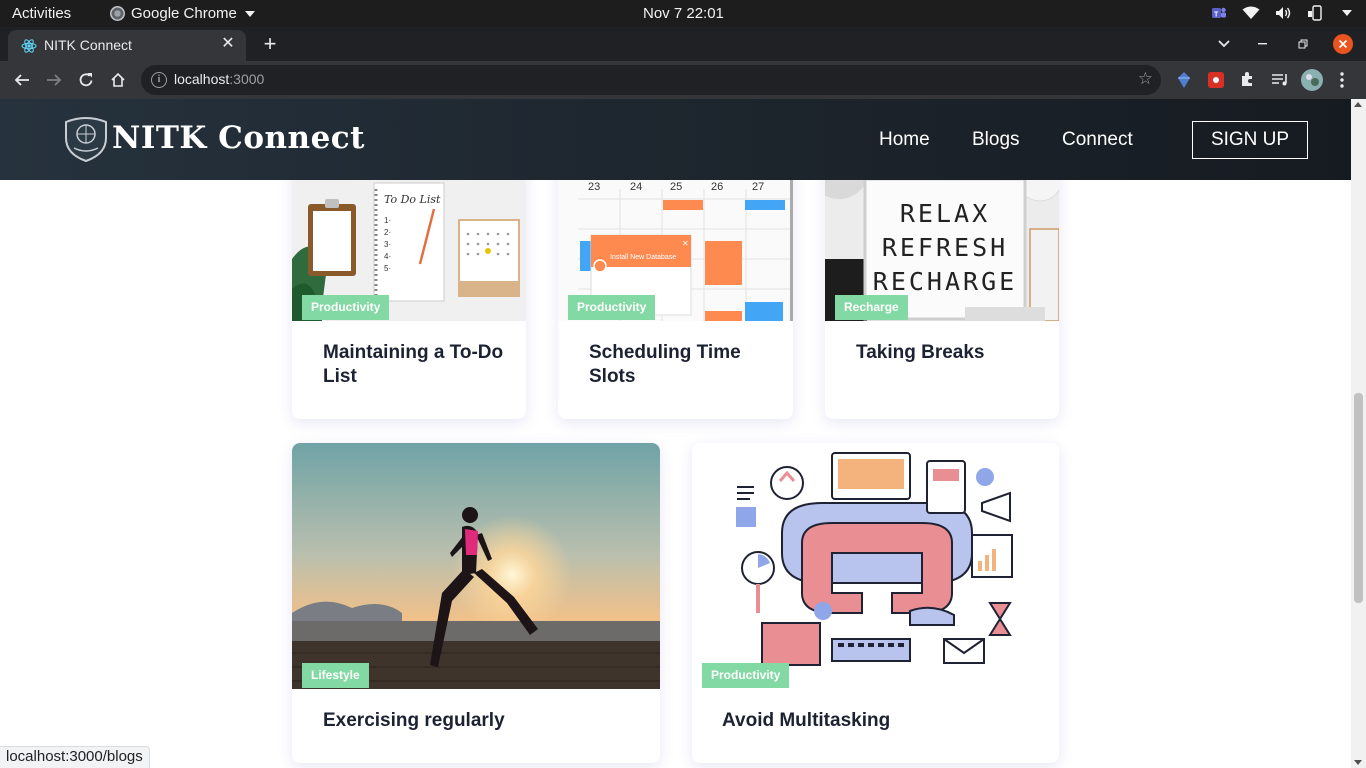 The height and width of the screenshot is (768, 1366). I want to click on svg-text: To Do List, so click(412, 199).